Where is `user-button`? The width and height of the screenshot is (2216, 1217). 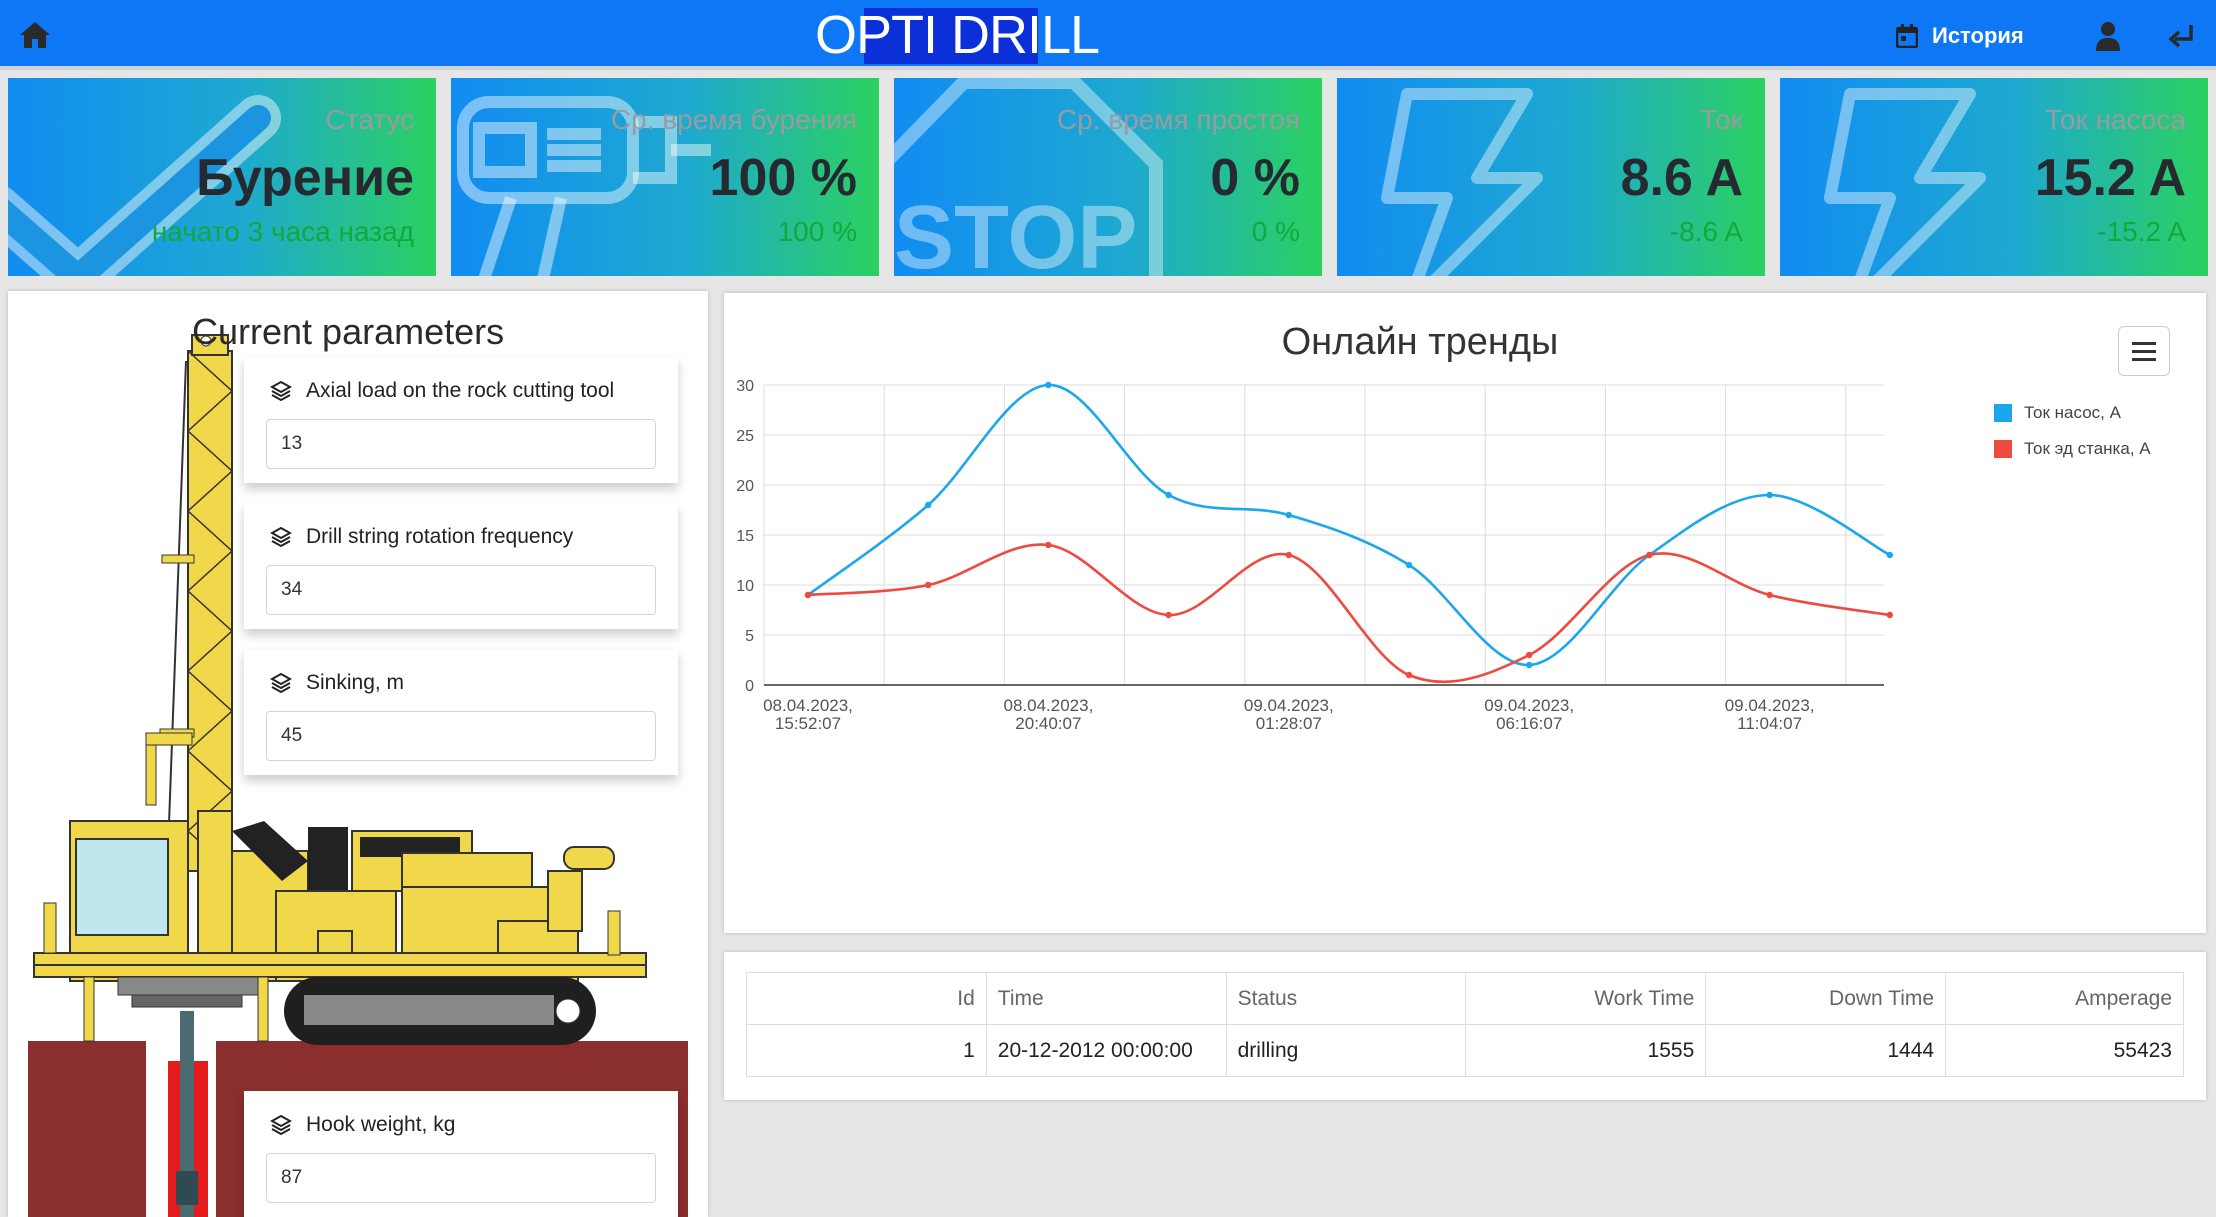 user-button is located at coordinates (2108, 36).